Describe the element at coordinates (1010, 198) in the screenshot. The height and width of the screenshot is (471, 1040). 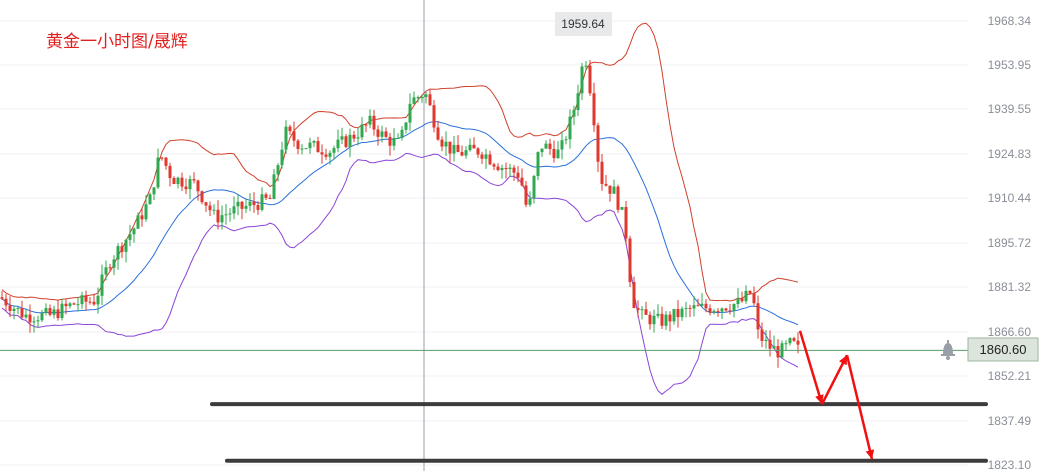
I see `y-tick-label: 1910.44` at that location.